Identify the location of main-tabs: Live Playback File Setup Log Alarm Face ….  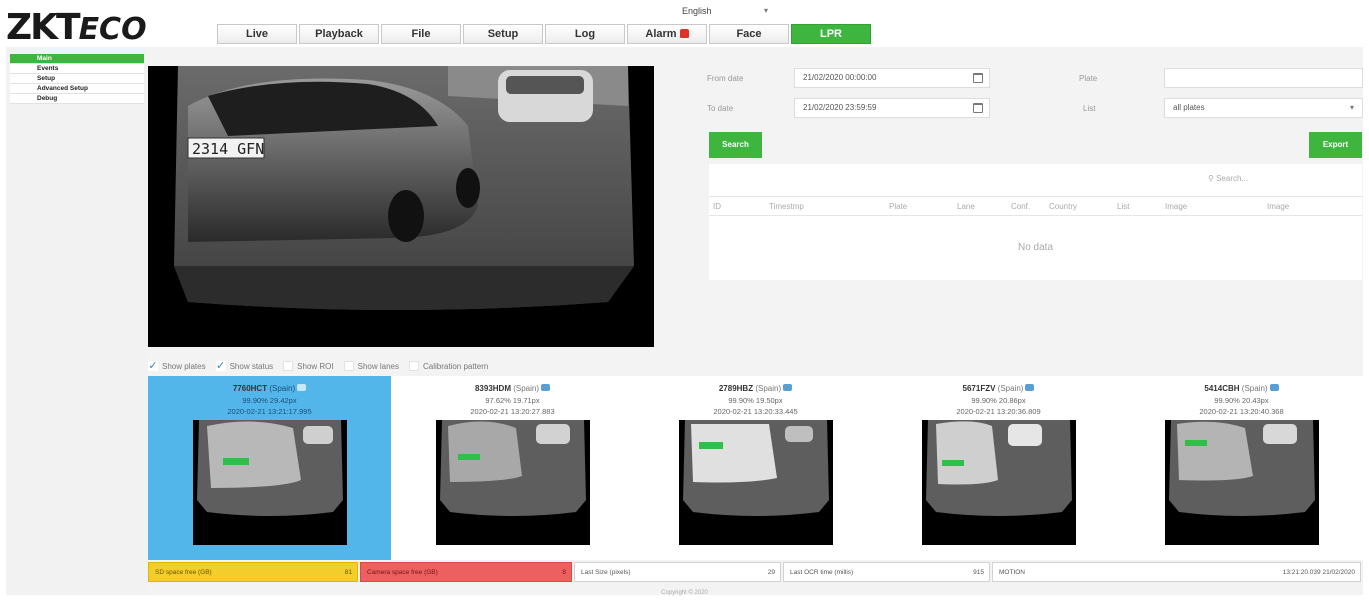
(545, 34).